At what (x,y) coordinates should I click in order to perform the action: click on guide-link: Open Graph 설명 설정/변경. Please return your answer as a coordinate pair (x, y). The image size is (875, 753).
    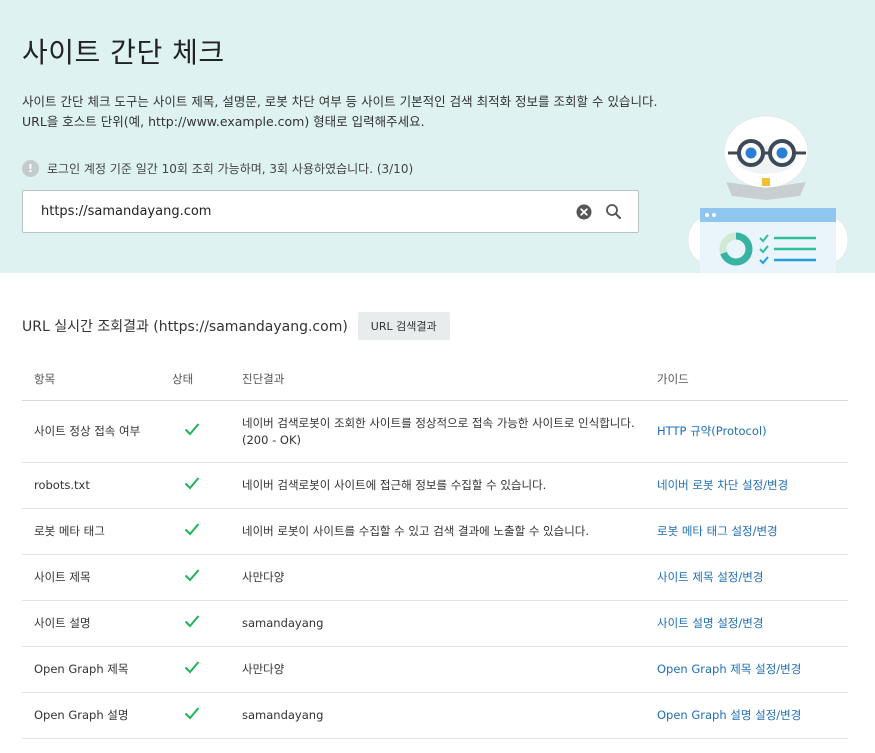
    Looking at the image, I should click on (729, 715).